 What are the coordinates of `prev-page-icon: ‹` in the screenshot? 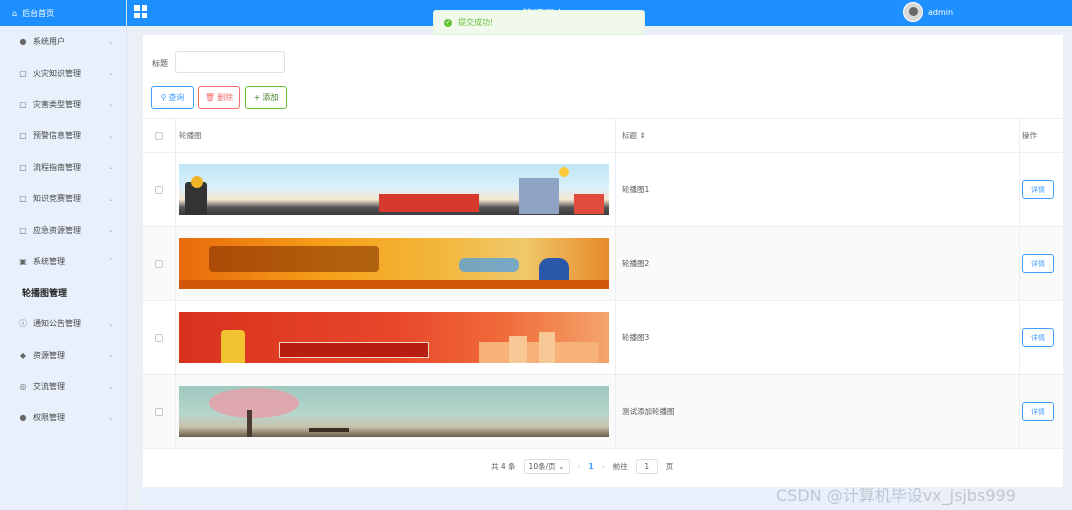 It's located at (579, 466).